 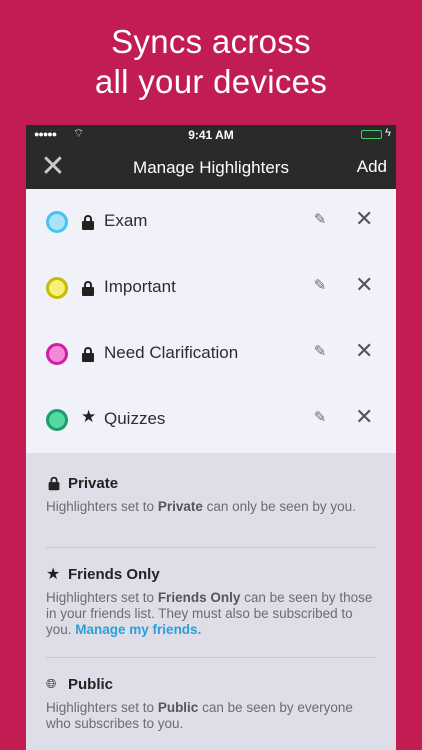 I want to click on info-private-title: Private, so click(x=211, y=483).